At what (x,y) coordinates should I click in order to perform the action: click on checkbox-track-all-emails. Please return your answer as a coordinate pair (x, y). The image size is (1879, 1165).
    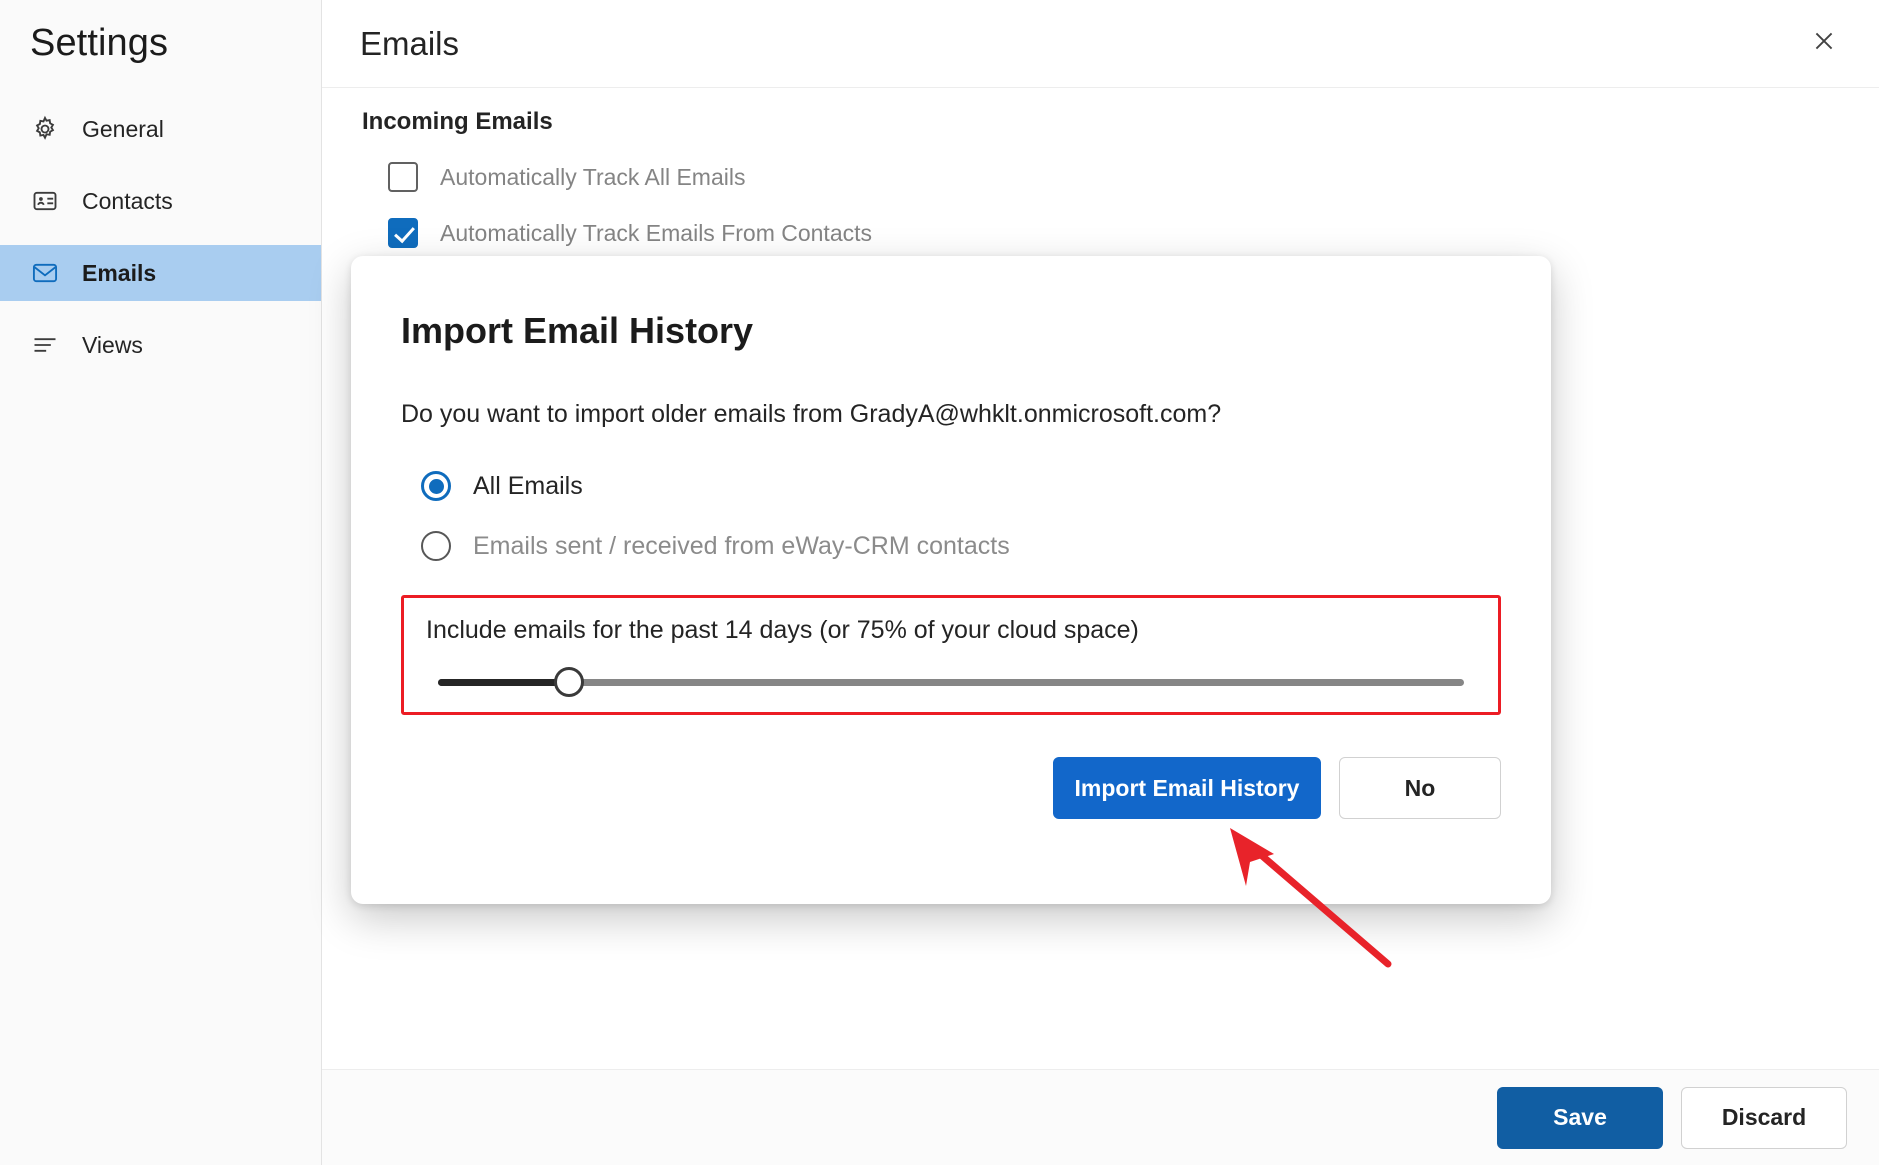
    Looking at the image, I should click on (403, 177).